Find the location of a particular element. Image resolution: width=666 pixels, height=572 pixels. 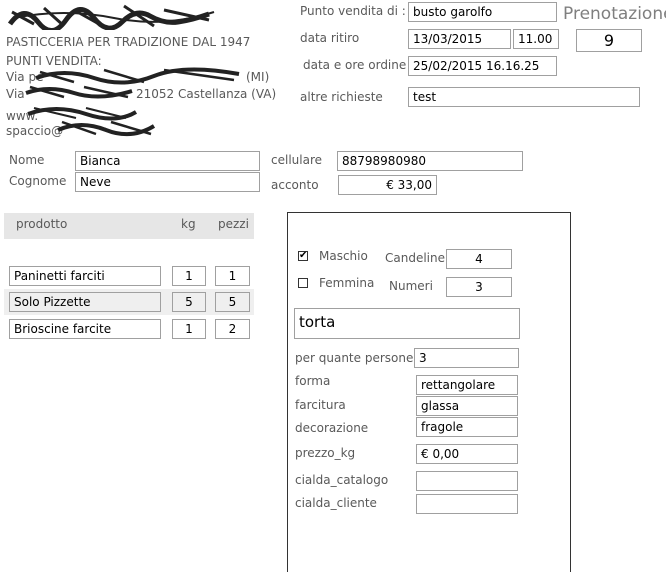

cake-type-field: torta is located at coordinates (407, 323).